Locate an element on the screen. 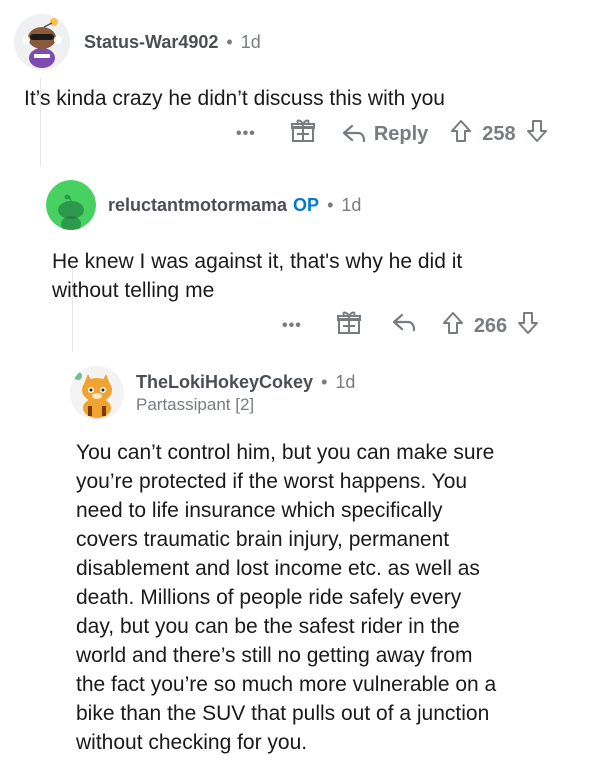 The image size is (599, 760). body-line: without telling me is located at coordinates (133, 290).